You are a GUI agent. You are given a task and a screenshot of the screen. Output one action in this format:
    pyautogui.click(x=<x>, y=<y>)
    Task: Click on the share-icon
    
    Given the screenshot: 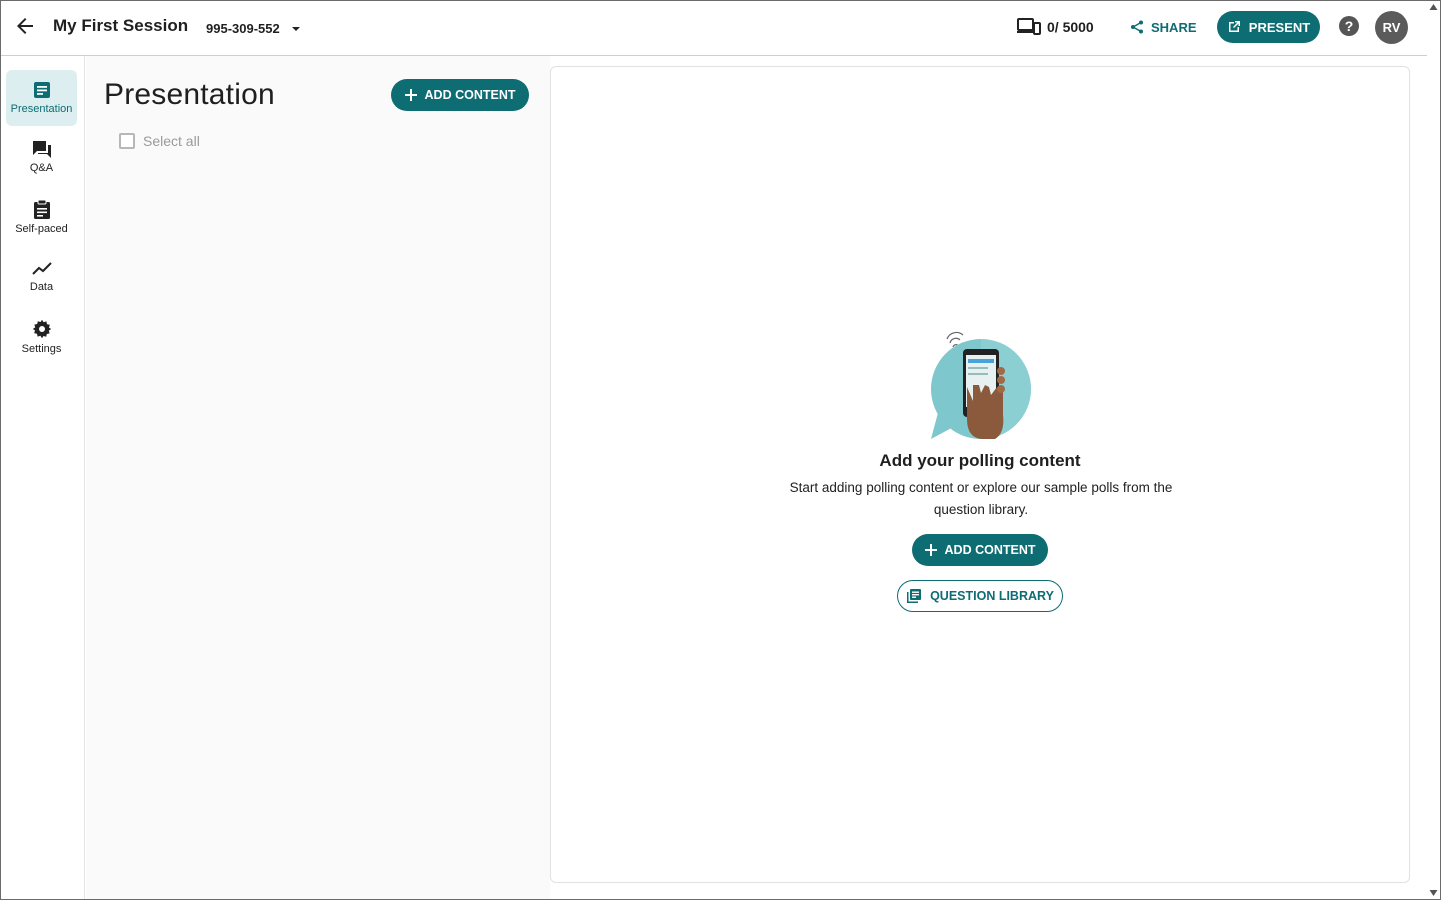 What is the action you would take?
    pyautogui.click(x=1137, y=27)
    